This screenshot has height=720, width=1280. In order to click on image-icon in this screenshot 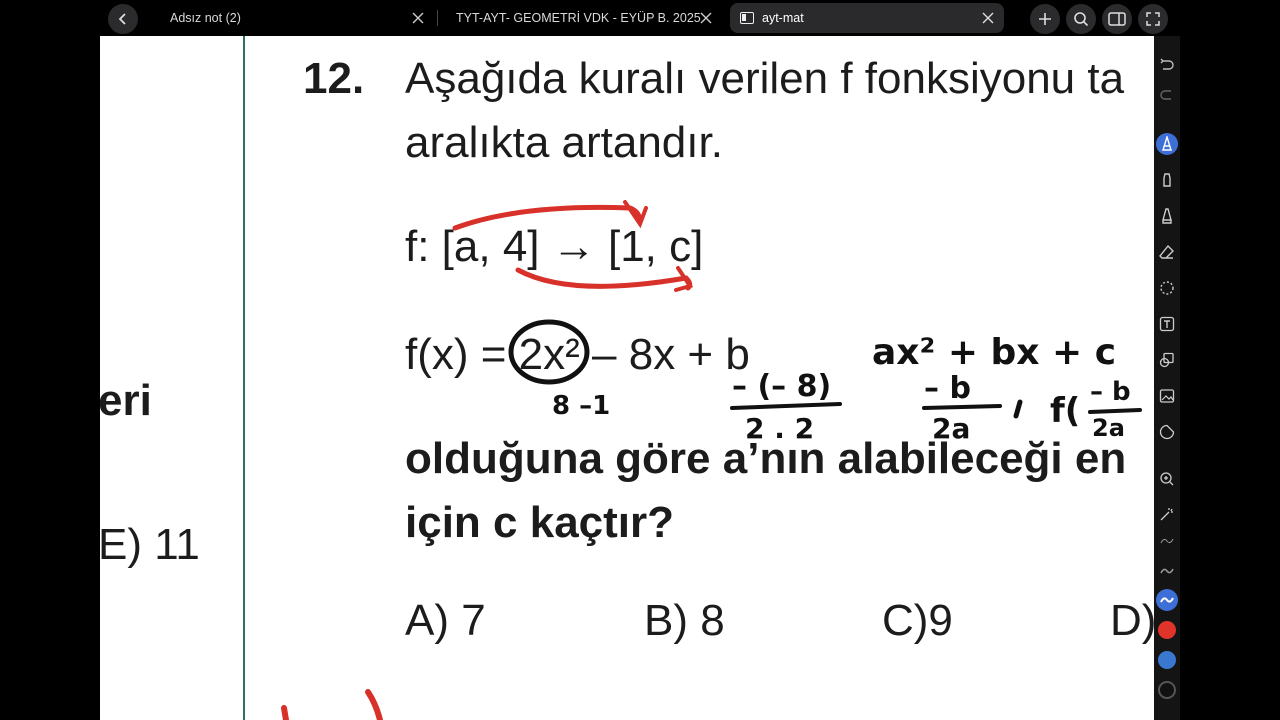, I will do `click(1167, 396)`.